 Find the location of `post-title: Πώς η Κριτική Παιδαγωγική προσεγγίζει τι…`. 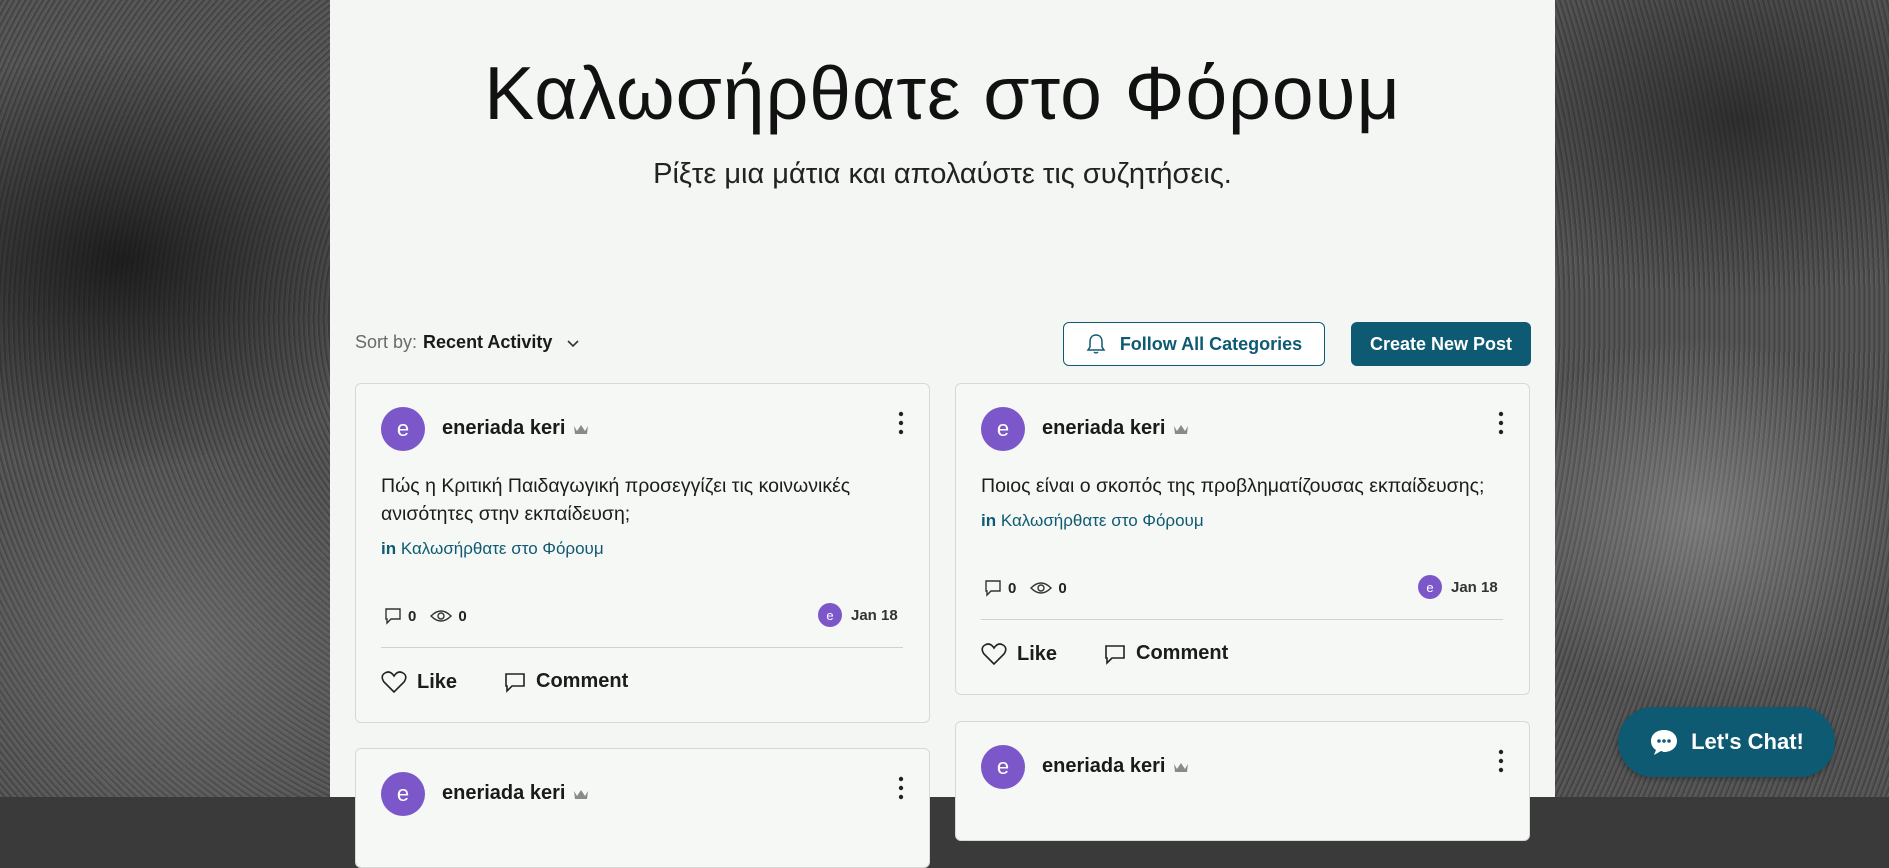

post-title: Πώς η Κριτική Παιδαγωγική προσεγγίζει τι… is located at coordinates (641, 500).